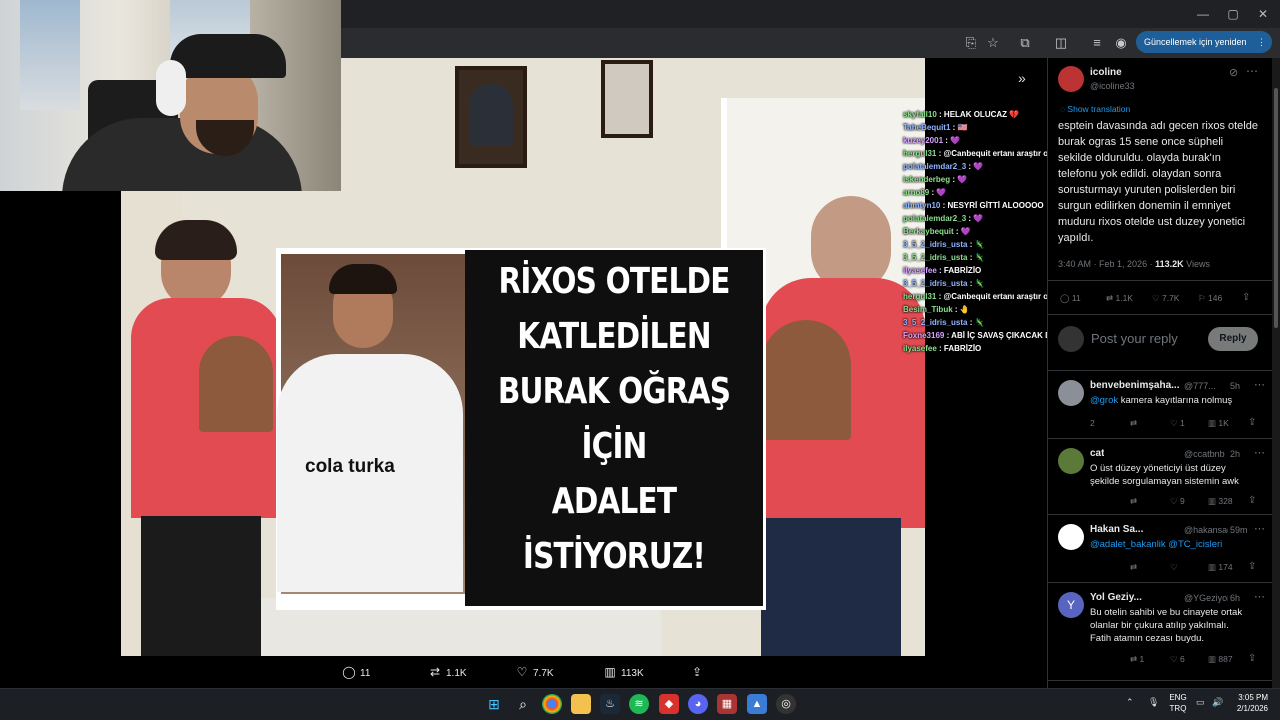  Describe the element at coordinates (1233, 72) in the screenshot. I see `grok-icon: ⊘` at that location.